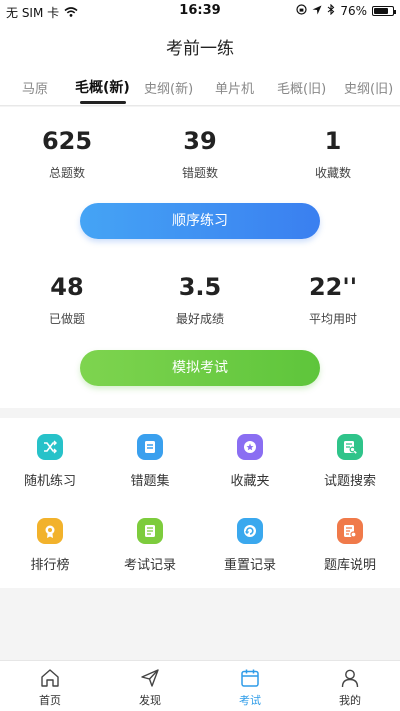  What do you see at coordinates (149, 565) in the screenshot?
I see `feature-label: 考试记录` at bounding box center [149, 565].